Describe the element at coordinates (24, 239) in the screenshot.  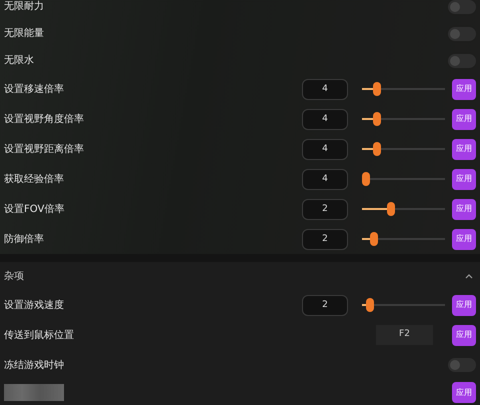
I see `setting-label: 防御倍率` at that location.